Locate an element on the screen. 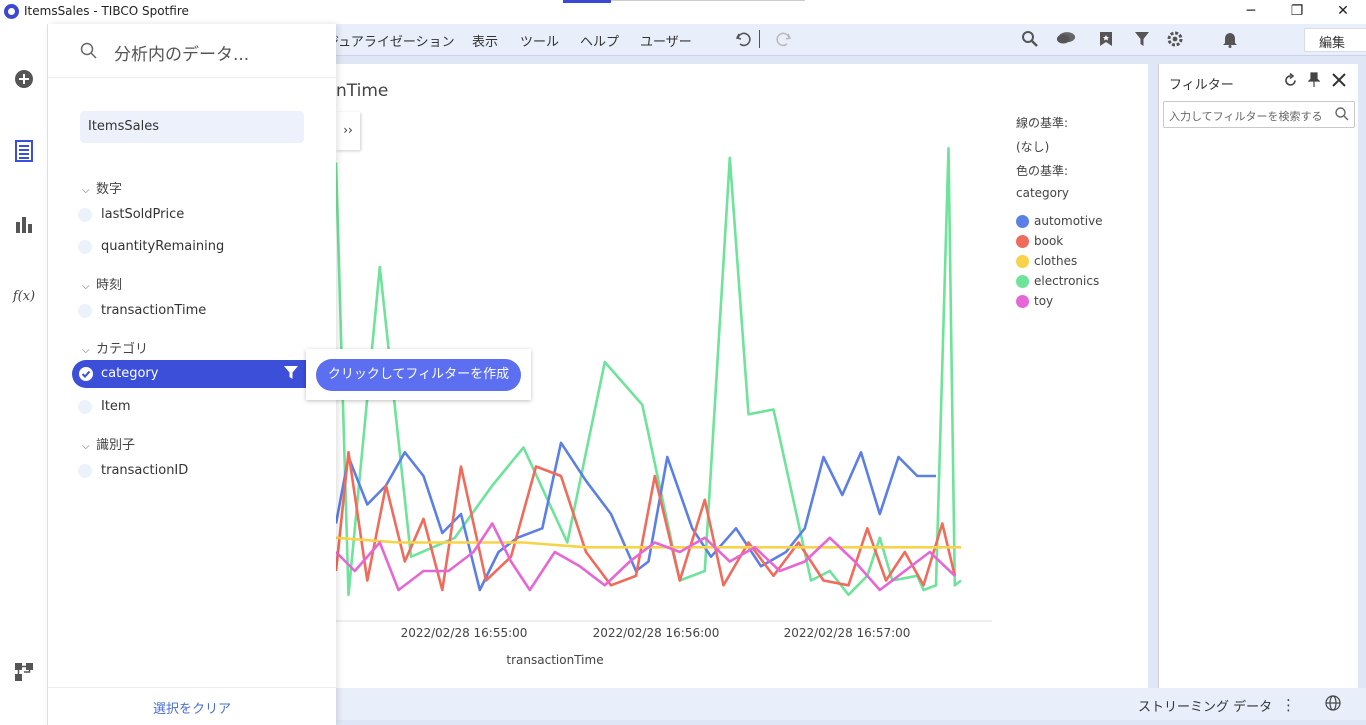 The image size is (1366, 725). data-panel-icon is located at coordinates (24, 151).